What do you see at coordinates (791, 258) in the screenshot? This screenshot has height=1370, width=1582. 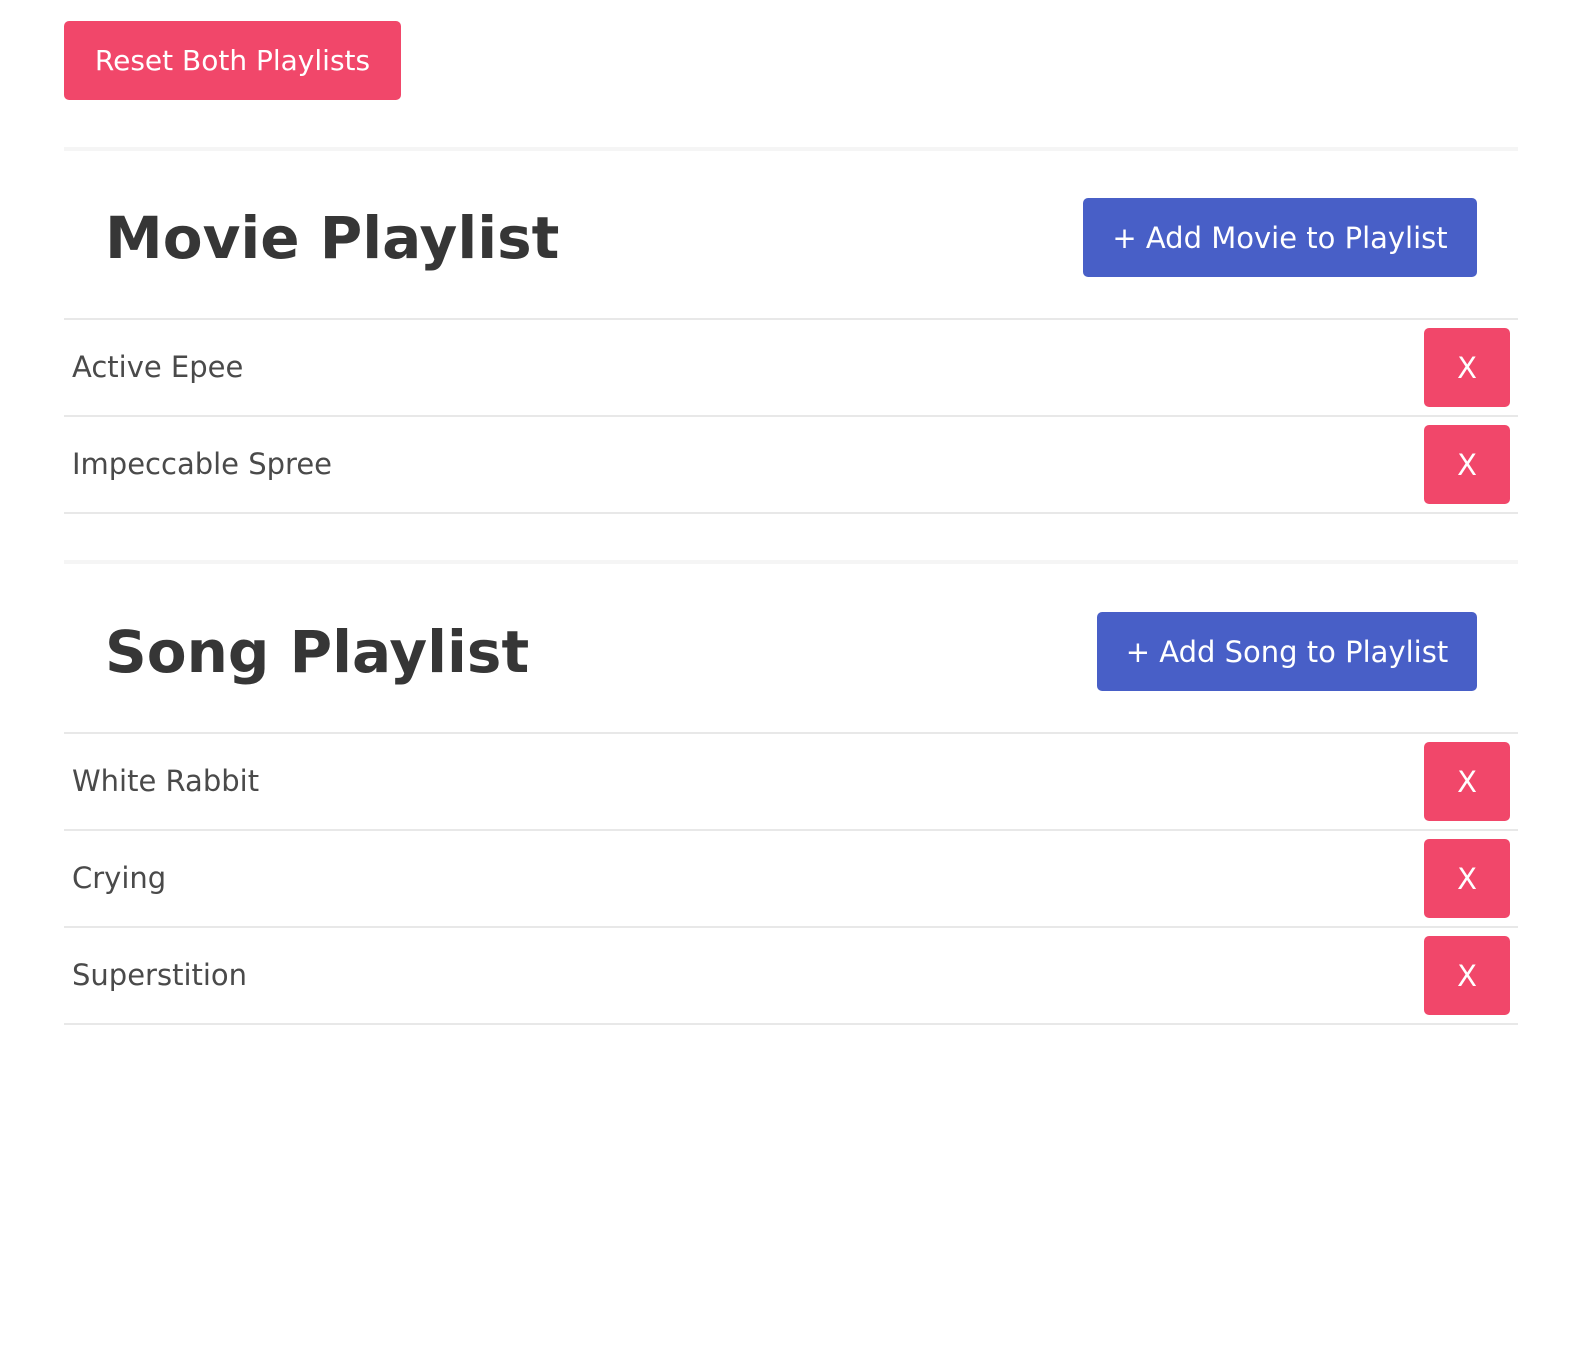 I see `movie-playlist-header: Movie Playlist + Add Movie to Playlist` at bounding box center [791, 258].